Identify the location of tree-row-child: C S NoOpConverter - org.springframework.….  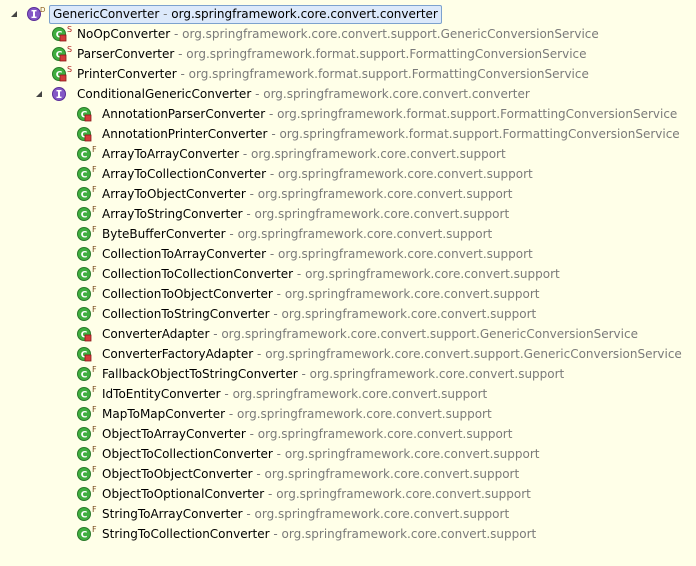
(300, 34).